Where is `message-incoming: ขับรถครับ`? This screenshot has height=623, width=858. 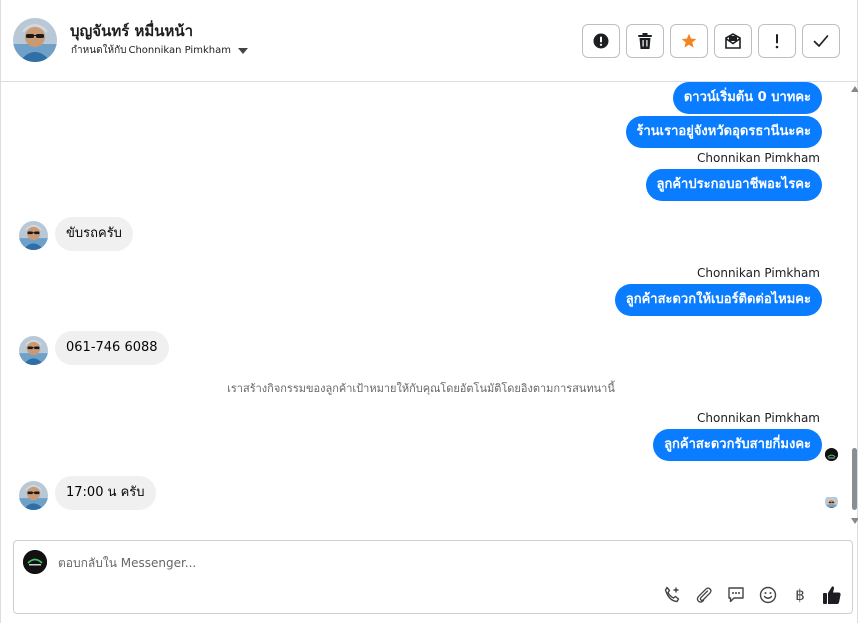
message-incoming: ขับรถครับ is located at coordinates (94, 234).